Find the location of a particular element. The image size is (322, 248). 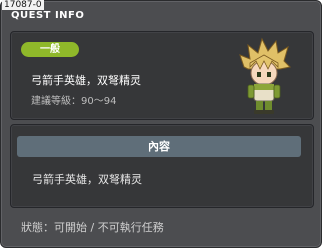

quest-id-label: 17087-0 is located at coordinates (23, 5).